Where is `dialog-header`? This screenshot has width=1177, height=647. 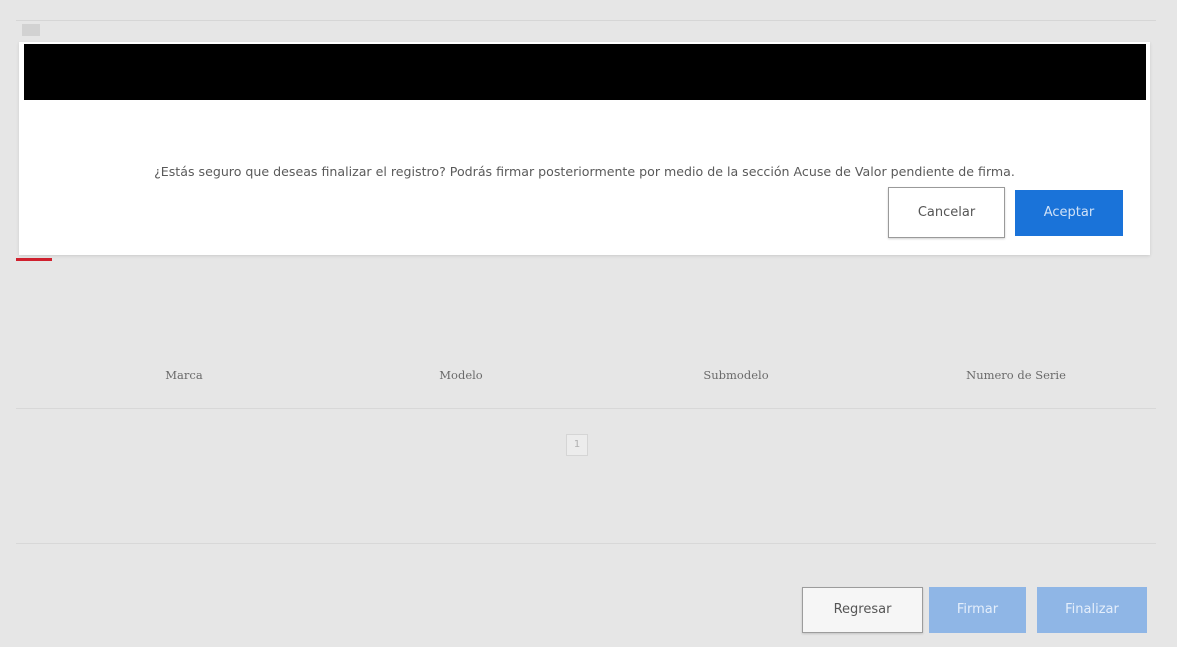 dialog-header is located at coordinates (585, 72).